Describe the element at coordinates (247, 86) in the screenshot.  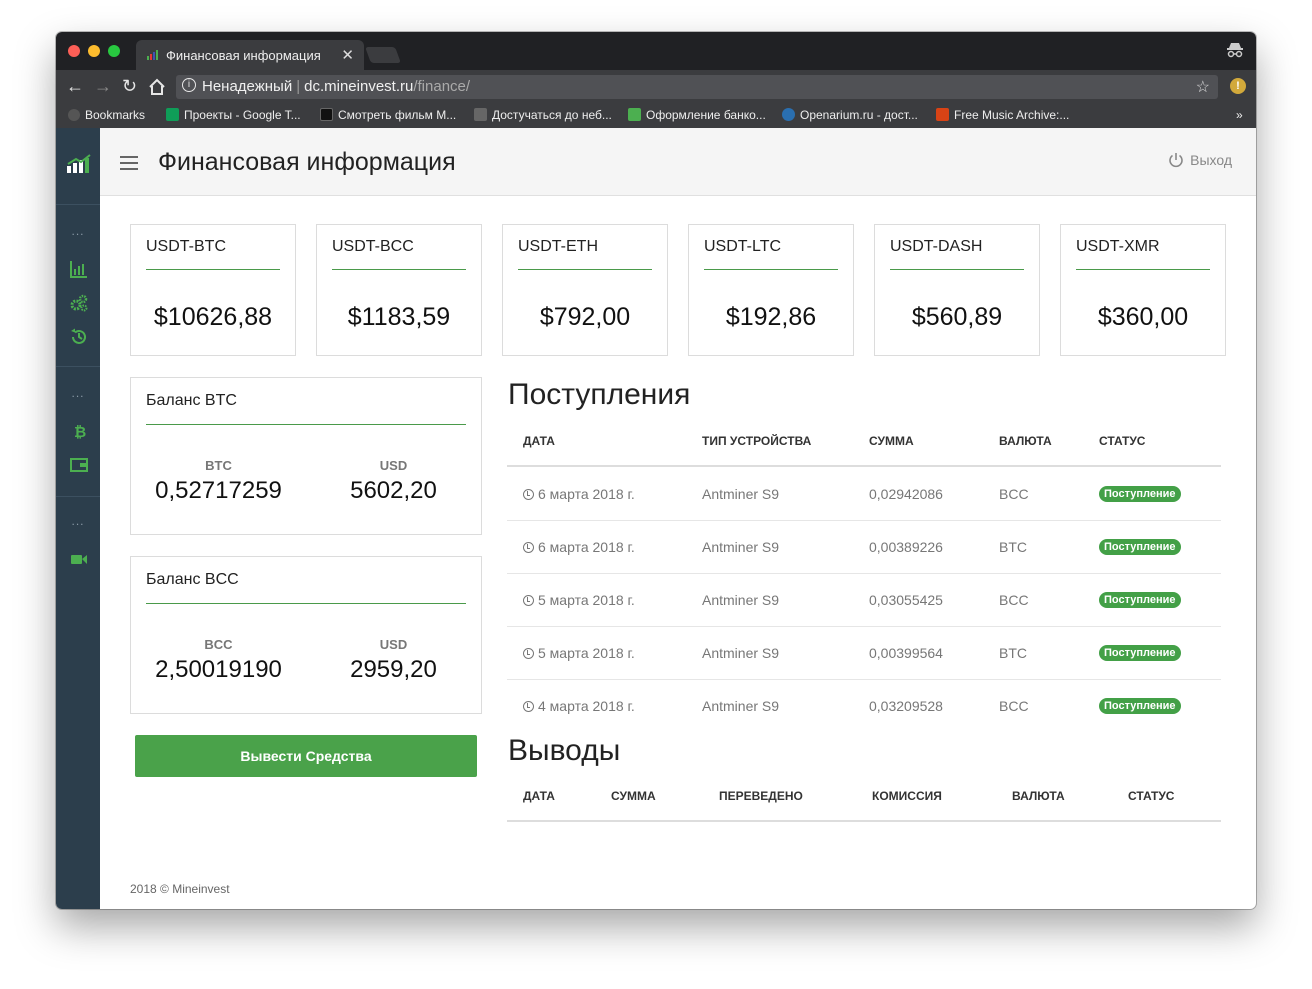
I see `security-label: Ненадежный` at that location.